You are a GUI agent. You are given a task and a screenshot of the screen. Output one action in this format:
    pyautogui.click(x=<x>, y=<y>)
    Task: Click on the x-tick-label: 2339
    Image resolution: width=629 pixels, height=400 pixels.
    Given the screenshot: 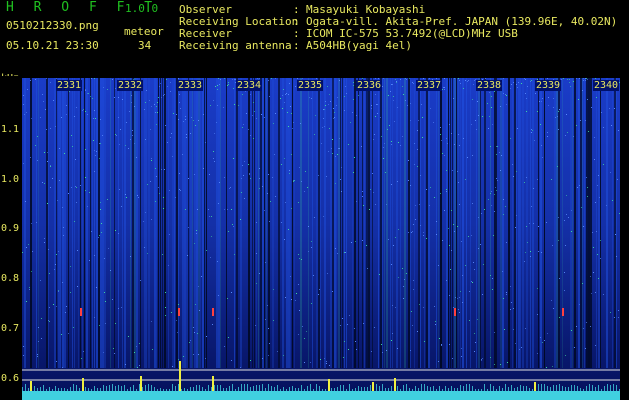 What is the action you would take?
    pyautogui.click(x=548, y=85)
    